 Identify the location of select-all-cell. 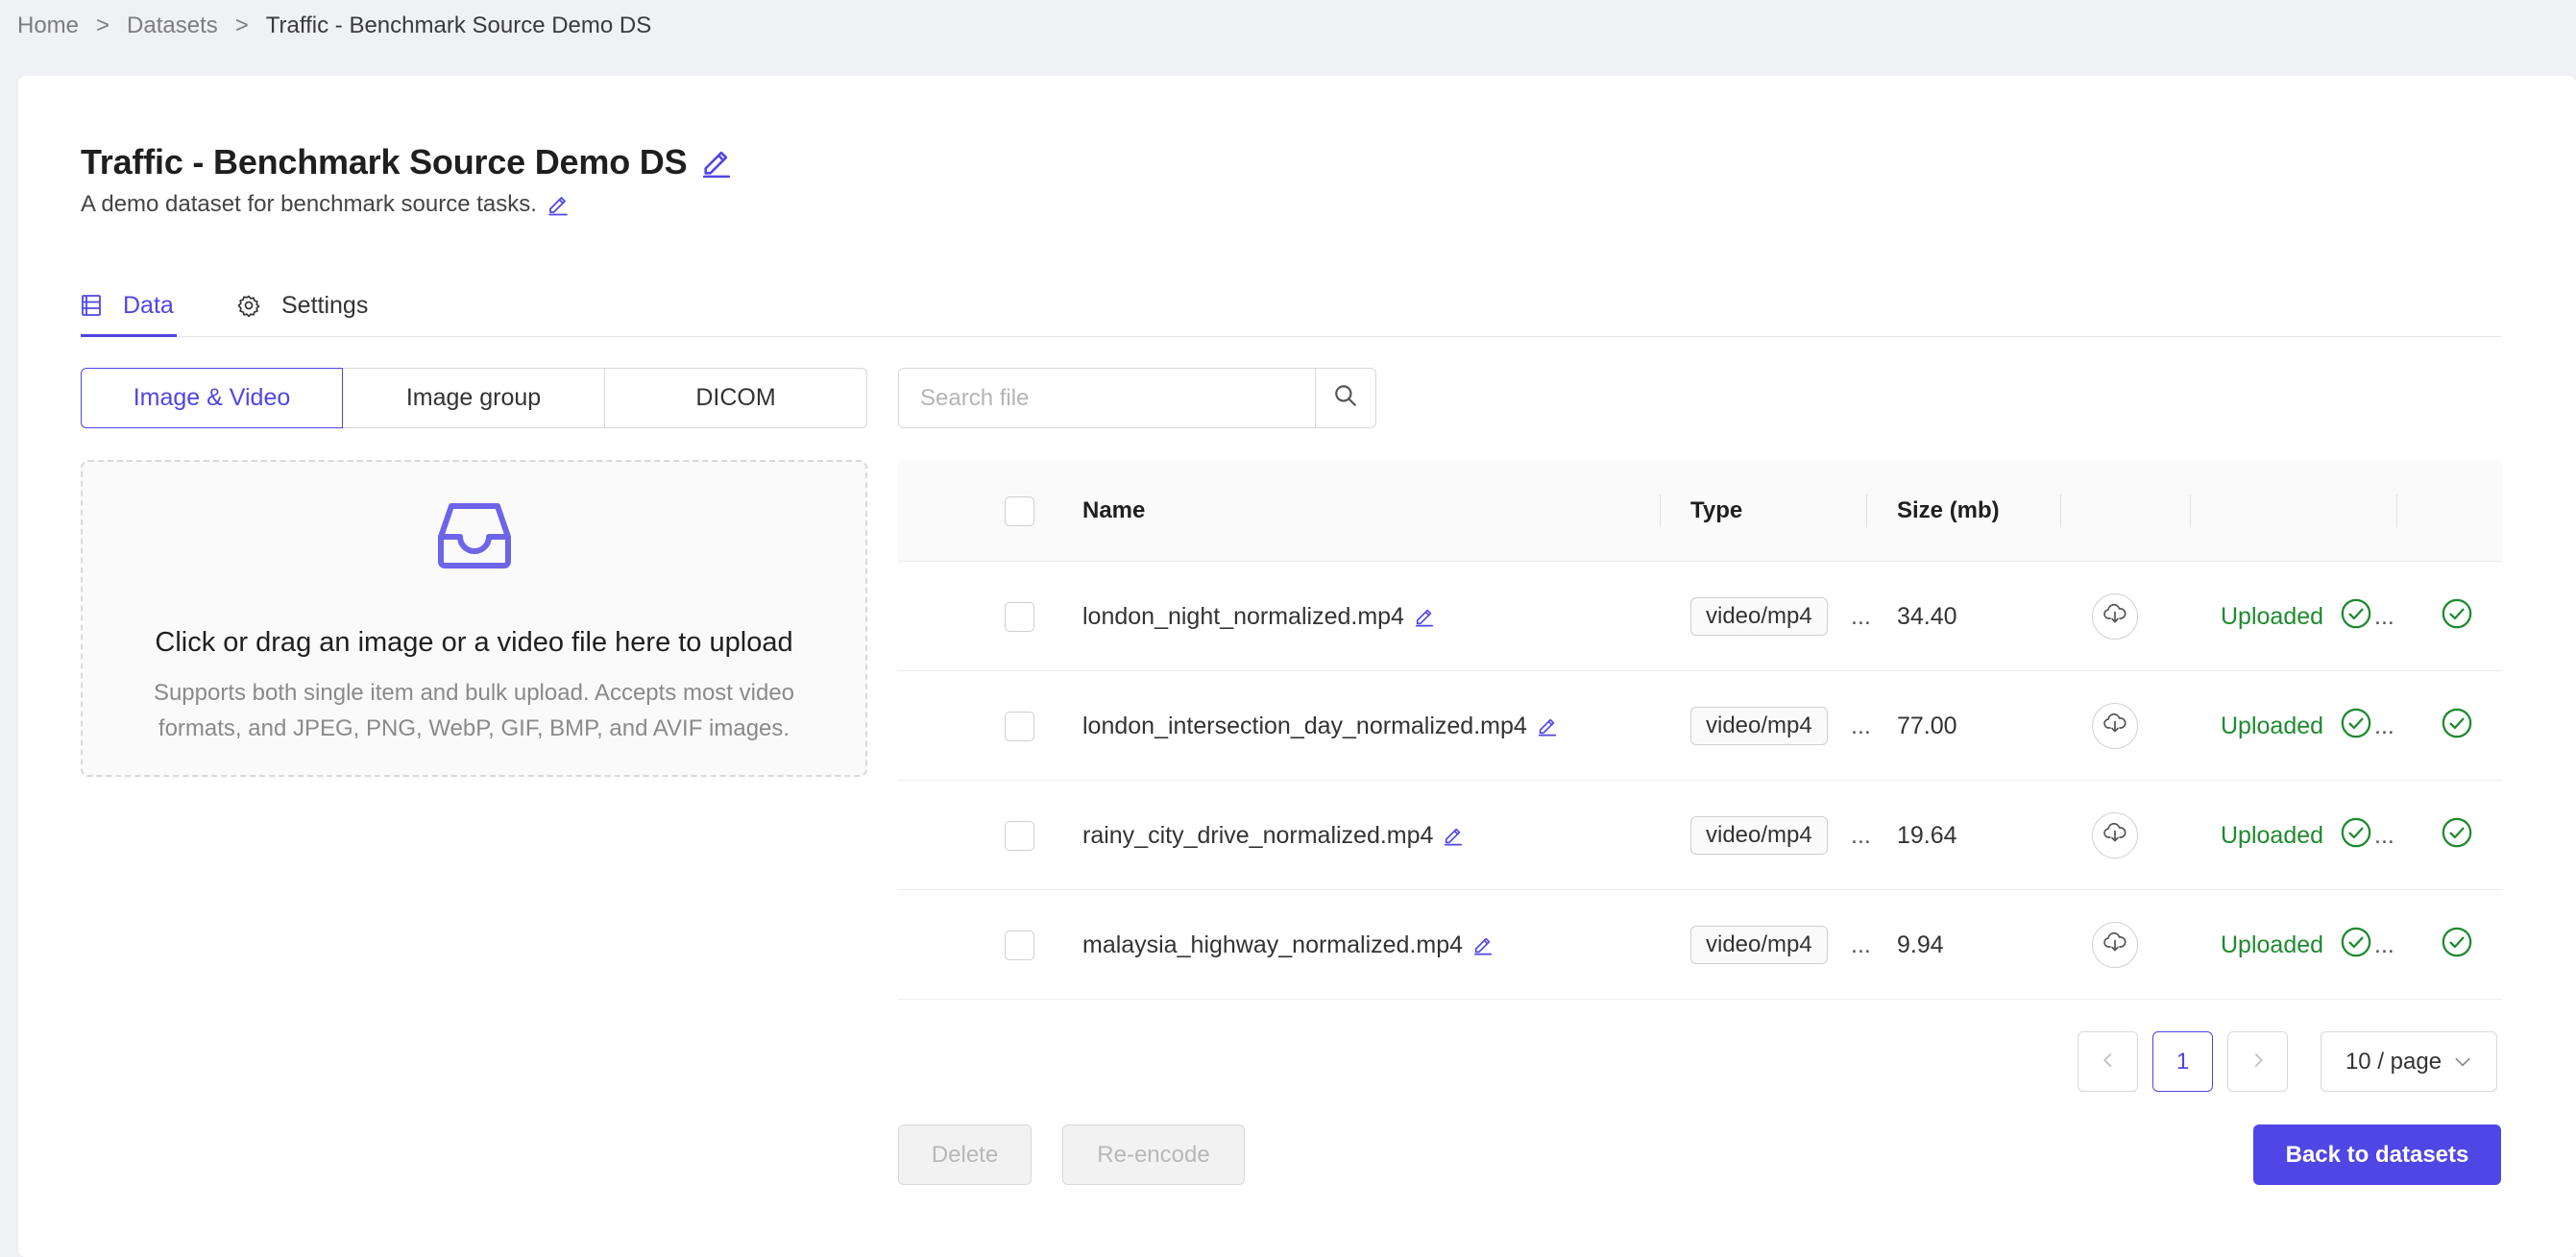
(1019, 511).